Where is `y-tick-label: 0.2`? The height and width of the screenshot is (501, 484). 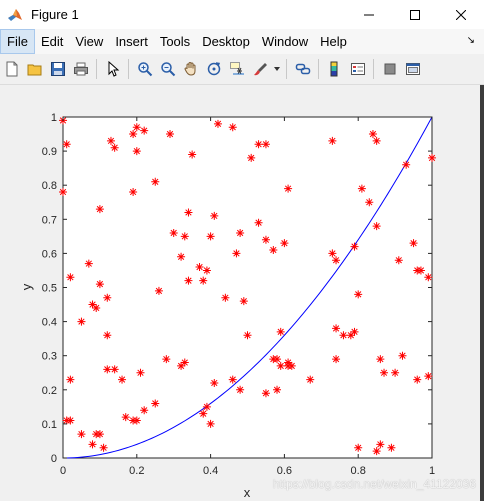 y-tick-label: 0.2 is located at coordinates (49, 391).